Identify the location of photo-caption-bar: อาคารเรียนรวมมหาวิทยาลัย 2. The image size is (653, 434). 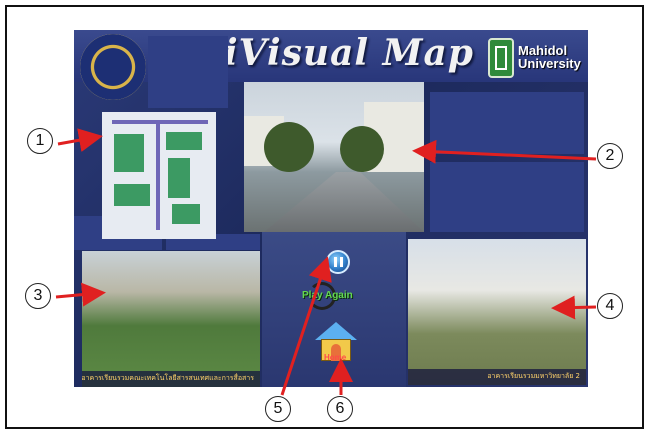
(497, 377).